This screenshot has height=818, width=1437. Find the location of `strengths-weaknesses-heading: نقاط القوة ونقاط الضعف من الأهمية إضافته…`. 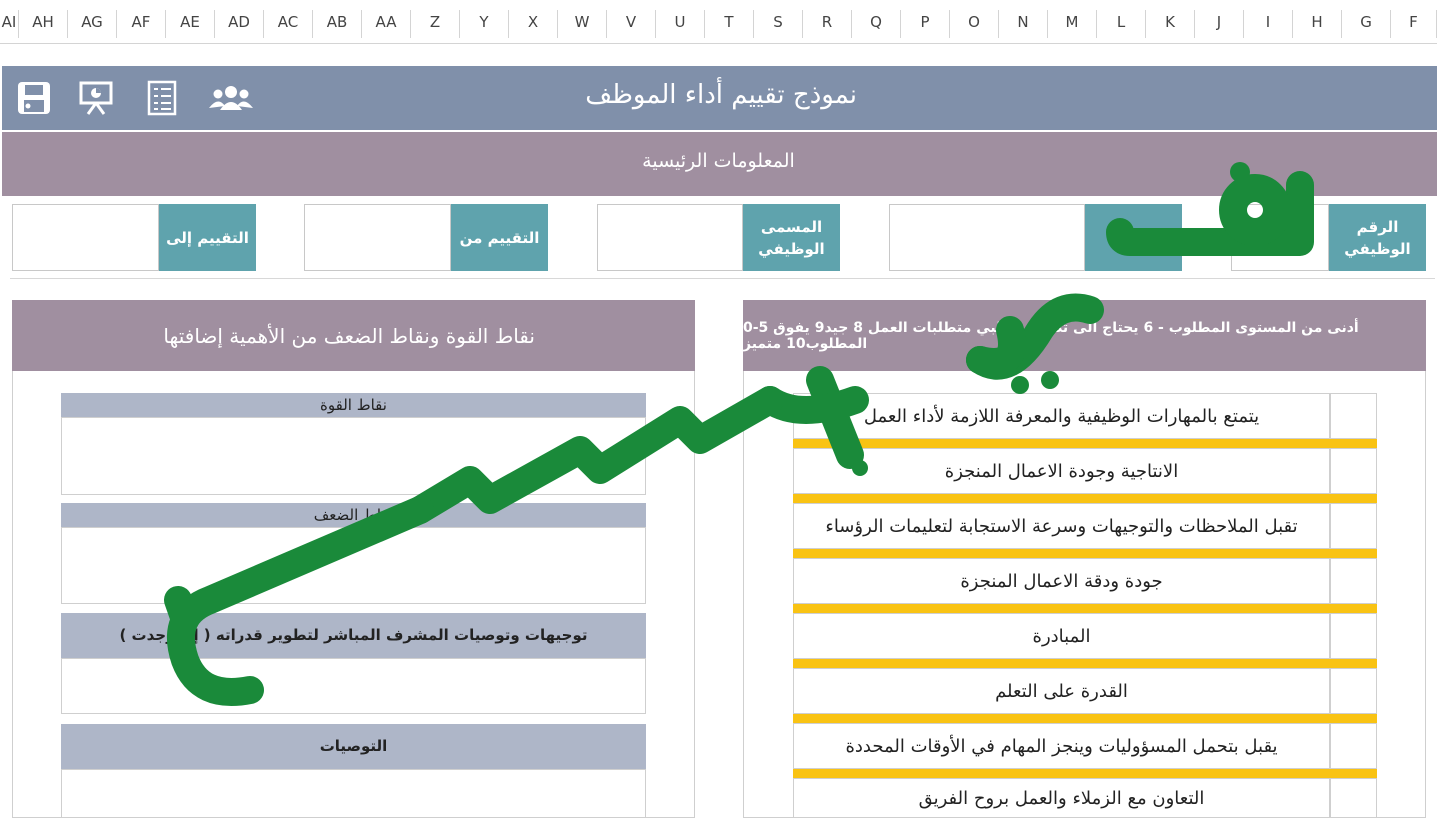

strengths-weaknesses-heading: نقاط القوة ونقاط الضعف من الأهمية إضافته… is located at coordinates (353, 335).